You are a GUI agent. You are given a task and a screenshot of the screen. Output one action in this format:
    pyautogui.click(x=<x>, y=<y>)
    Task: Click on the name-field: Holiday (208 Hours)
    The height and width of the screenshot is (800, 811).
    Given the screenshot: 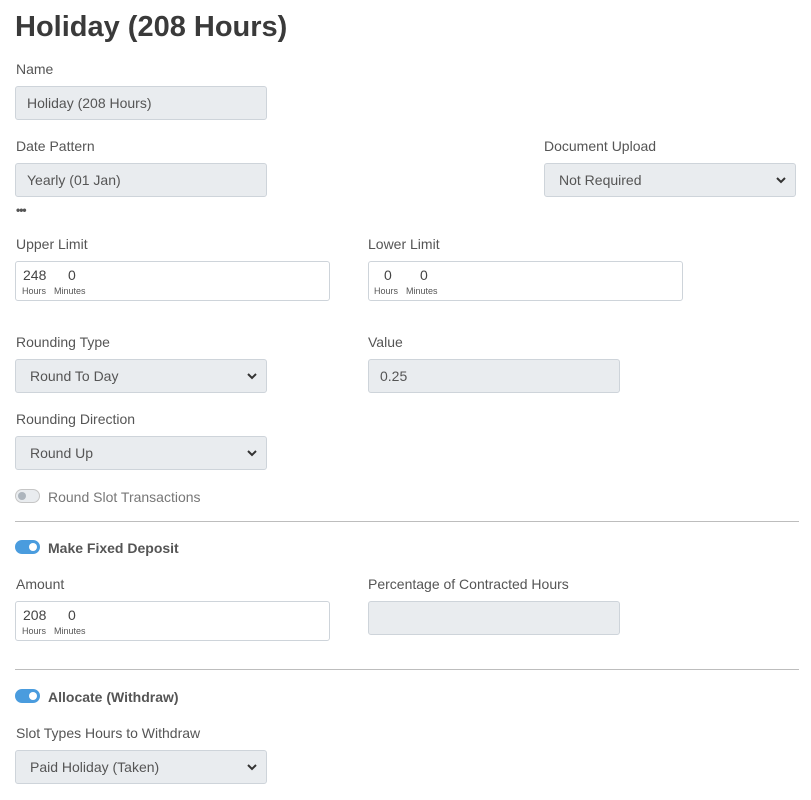 What is the action you would take?
    pyautogui.click(x=141, y=103)
    